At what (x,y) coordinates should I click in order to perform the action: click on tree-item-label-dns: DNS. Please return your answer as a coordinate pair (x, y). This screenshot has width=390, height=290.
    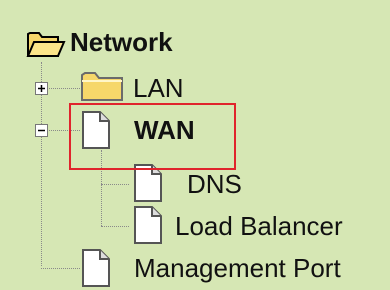
    Looking at the image, I should click on (214, 184).